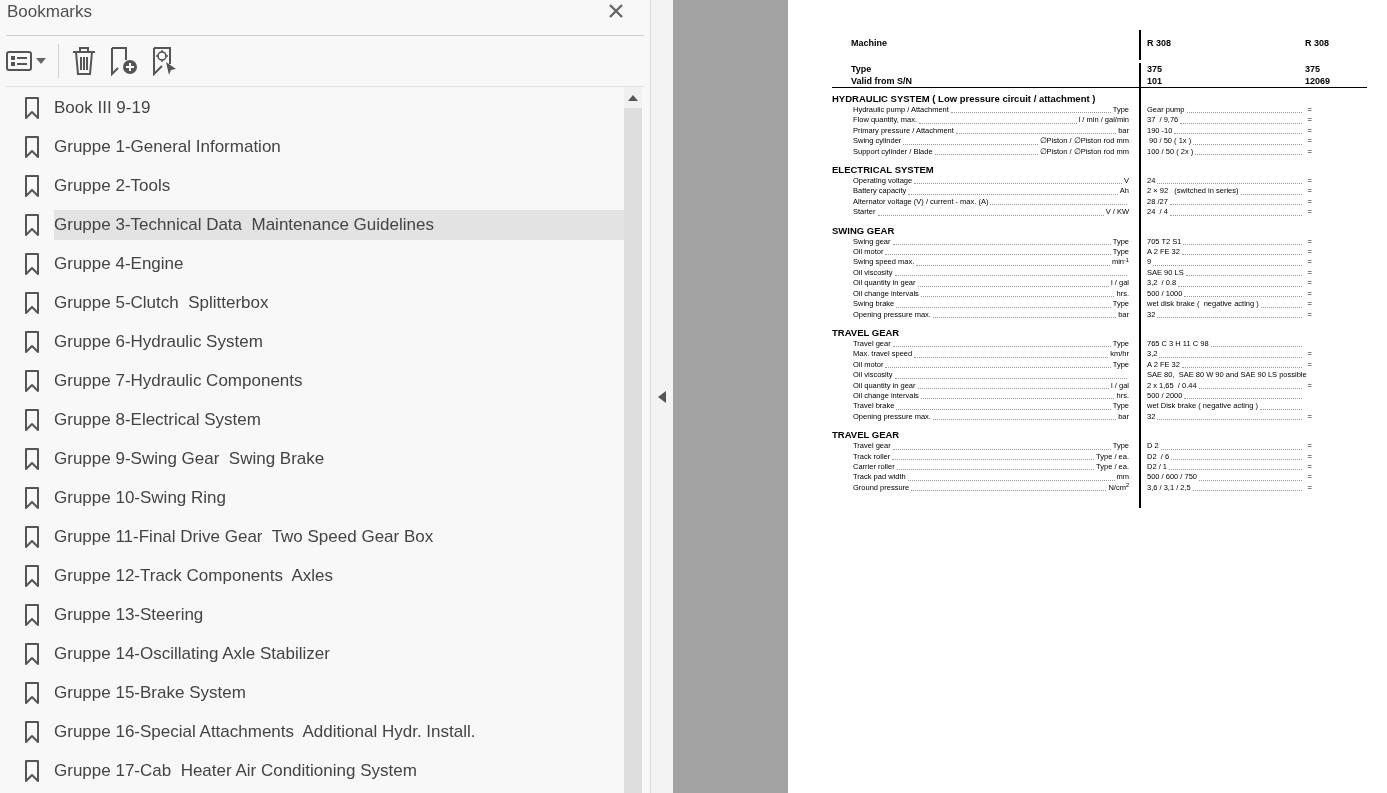 This screenshot has height=793, width=1387. What do you see at coordinates (339, 185) in the screenshot?
I see `bookmark-item: Gruppe 2-Tools` at bounding box center [339, 185].